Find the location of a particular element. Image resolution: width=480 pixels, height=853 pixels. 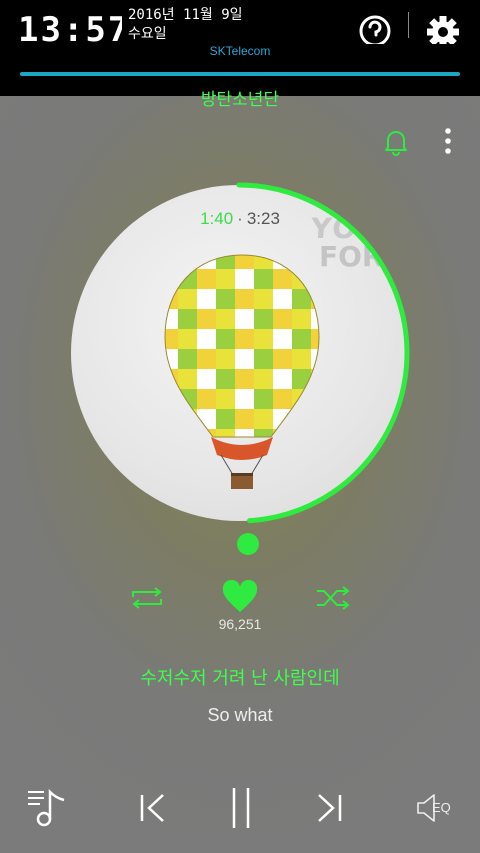

artist-name: 방탄소년단 is located at coordinates (240, 100).